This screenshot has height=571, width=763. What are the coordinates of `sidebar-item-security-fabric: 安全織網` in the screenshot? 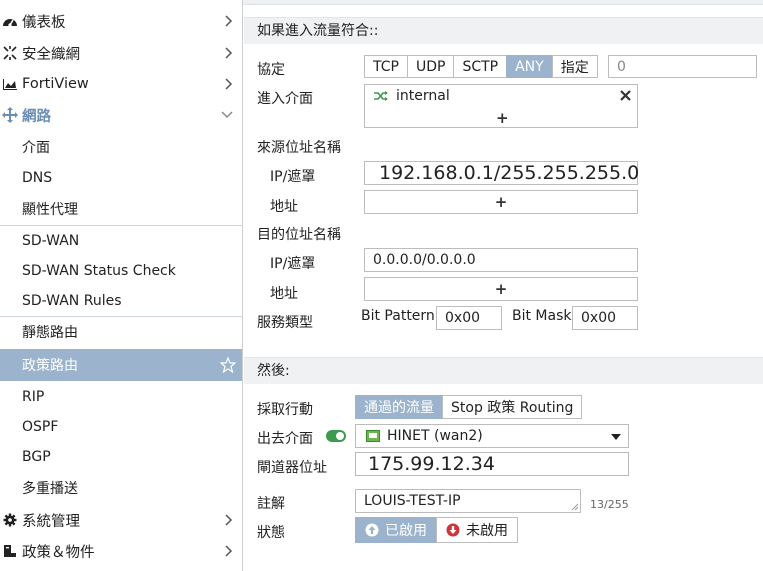 It's located at (121, 53).